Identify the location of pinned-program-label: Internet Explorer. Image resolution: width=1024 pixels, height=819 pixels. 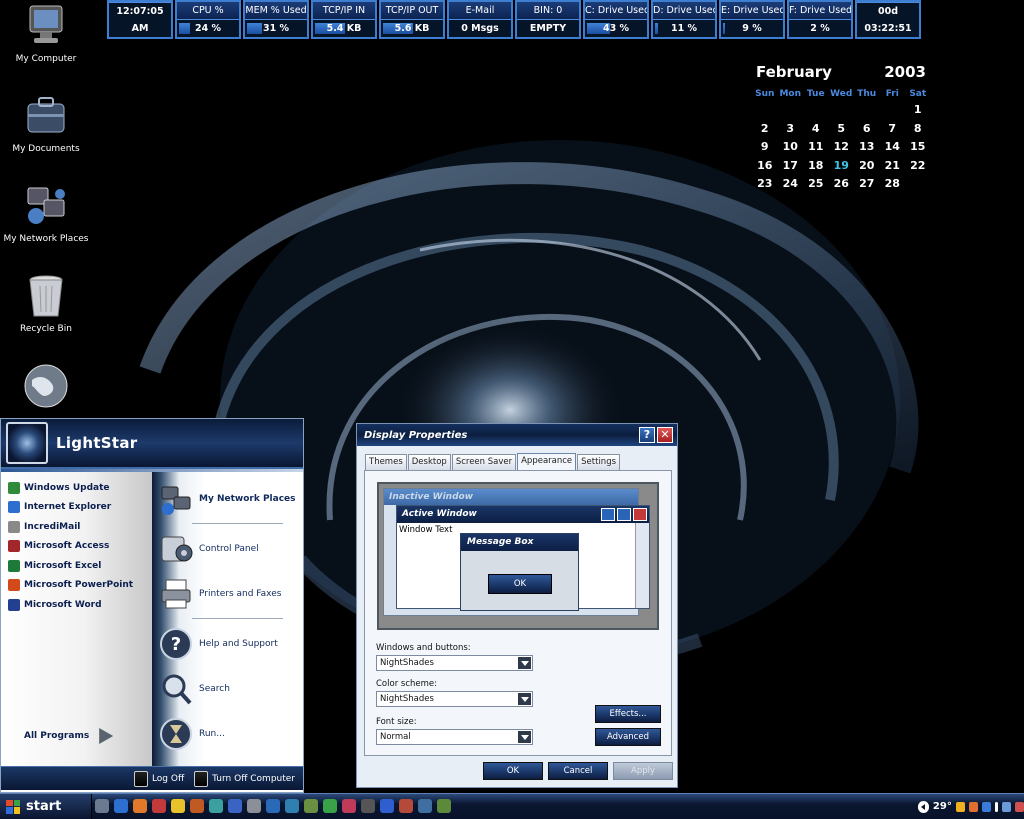
(68, 507).